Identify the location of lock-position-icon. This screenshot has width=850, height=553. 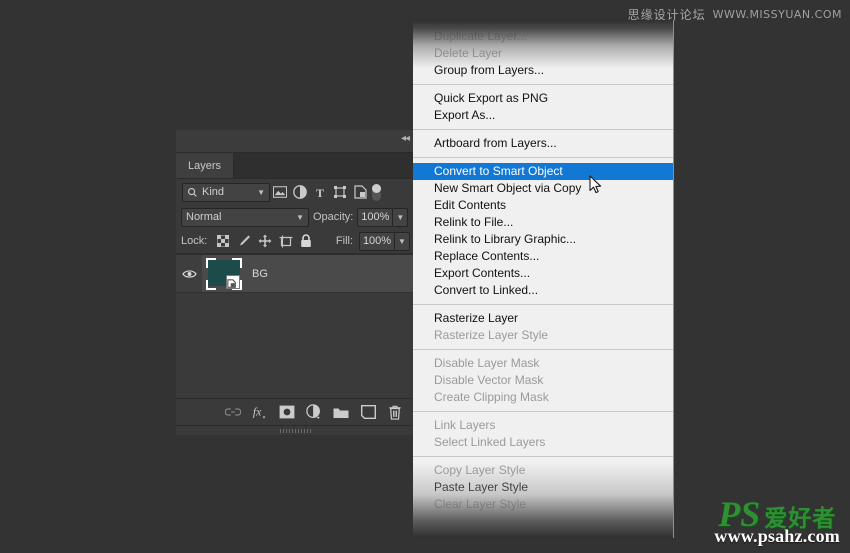
(264, 241).